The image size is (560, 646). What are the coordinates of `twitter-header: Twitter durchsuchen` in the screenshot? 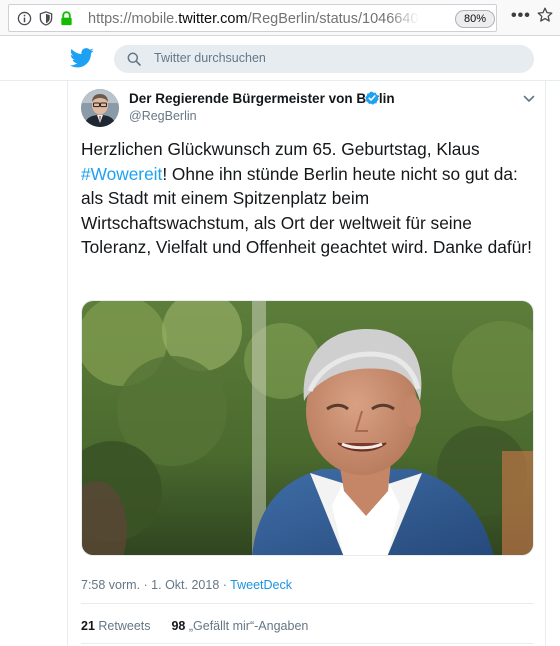 It's located at (280, 59).